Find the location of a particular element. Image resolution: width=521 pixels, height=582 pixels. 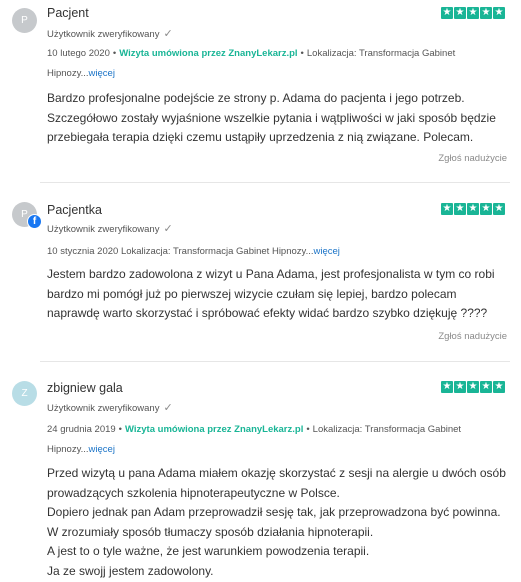

avatar: P is located at coordinates (24, 20).